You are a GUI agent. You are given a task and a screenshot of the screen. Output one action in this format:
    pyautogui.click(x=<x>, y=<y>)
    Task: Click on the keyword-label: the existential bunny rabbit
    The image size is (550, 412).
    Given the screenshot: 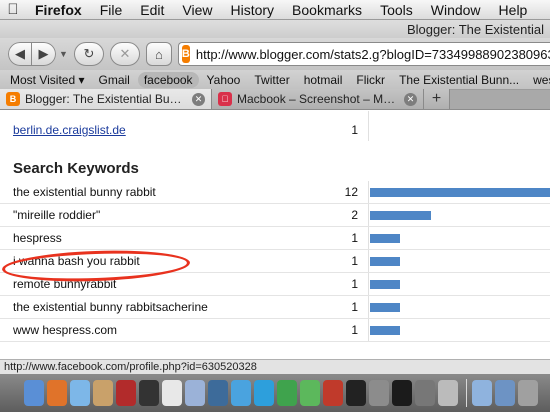 What is the action you would take?
    pyautogui.click(x=84, y=192)
    